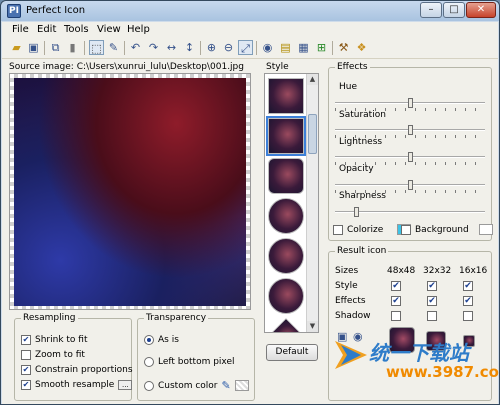 The image size is (500, 405). I want to click on scroll-up-icon: ▲, so click(312, 79).